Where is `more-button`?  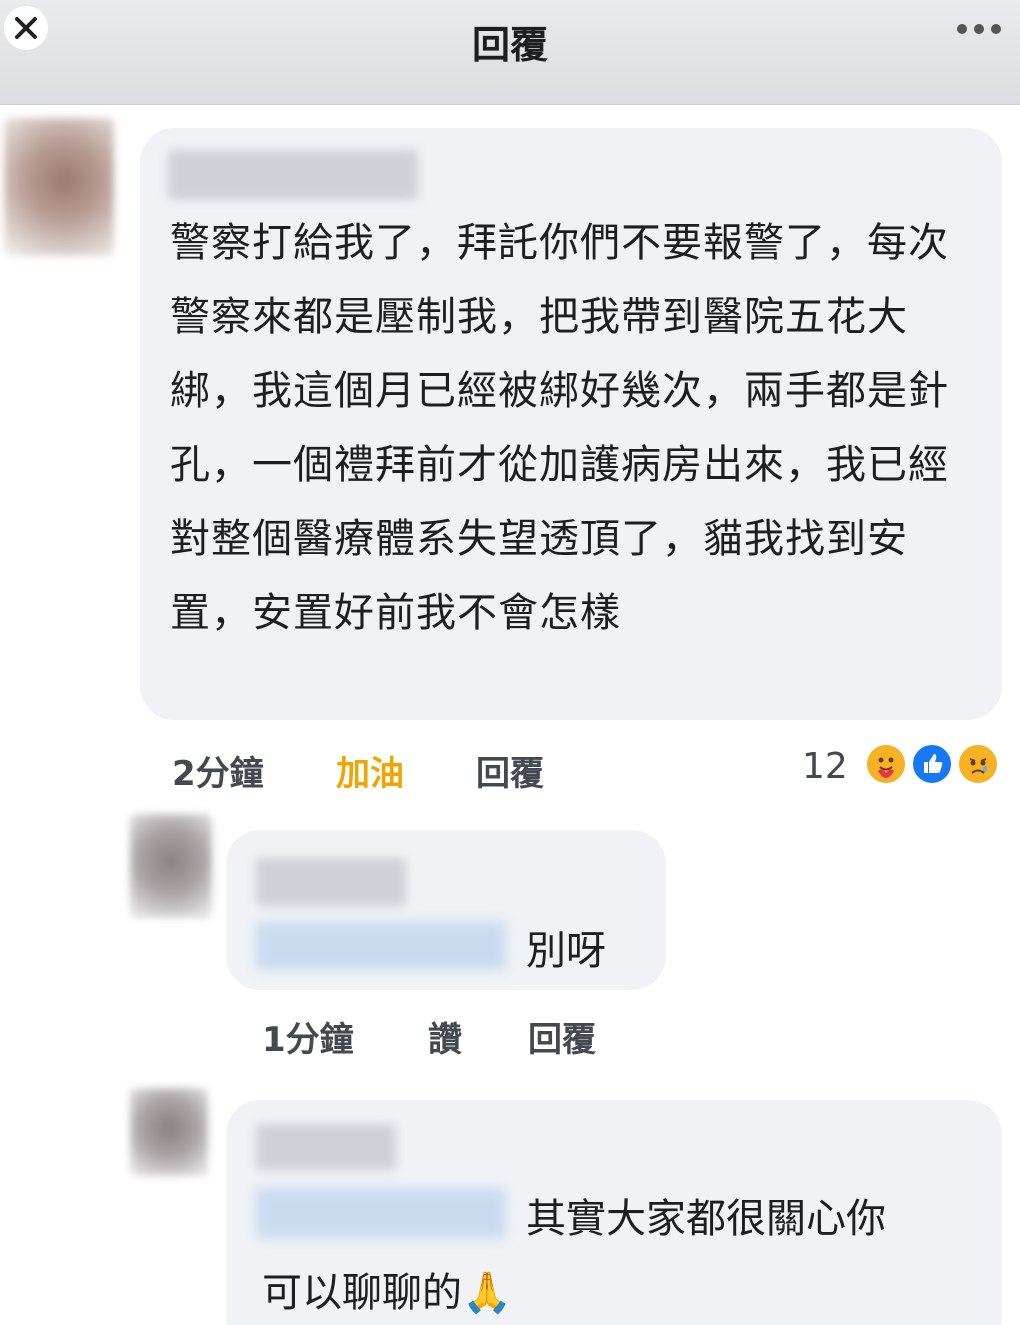 more-button is located at coordinates (979, 29).